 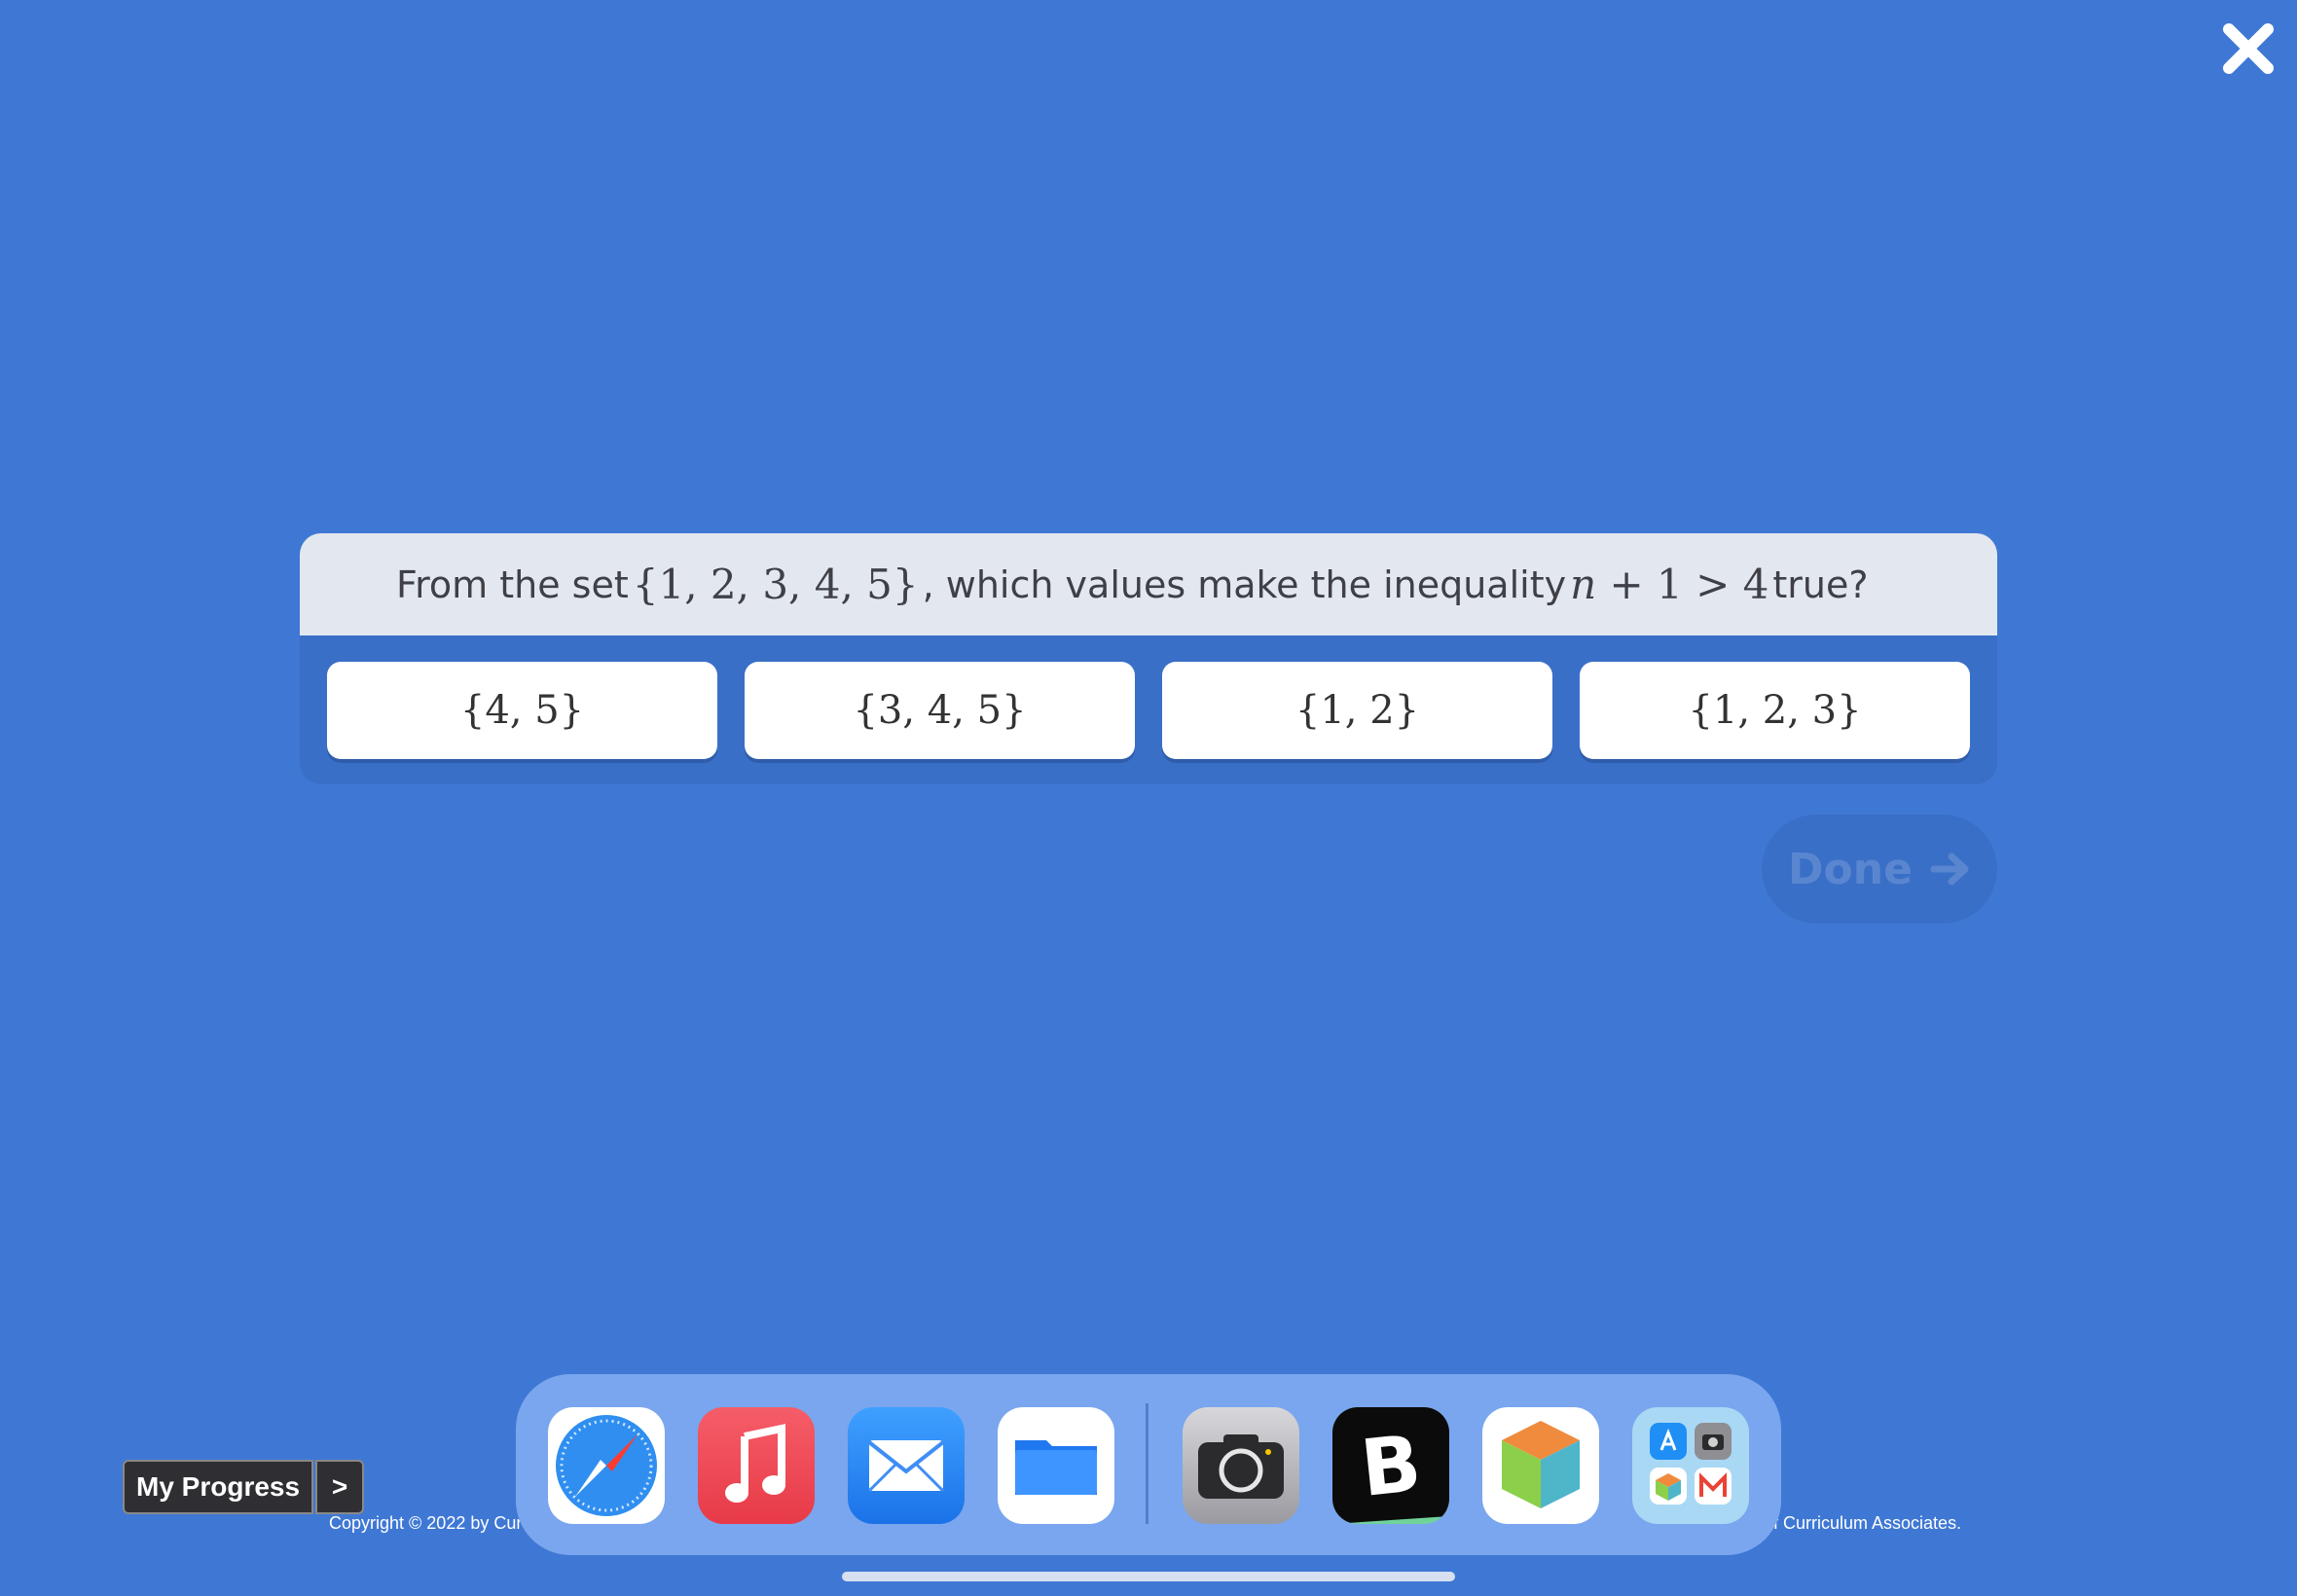 I want to click on question-set: {1, 2, 3, 4, 5}, so click(x=775, y=584).